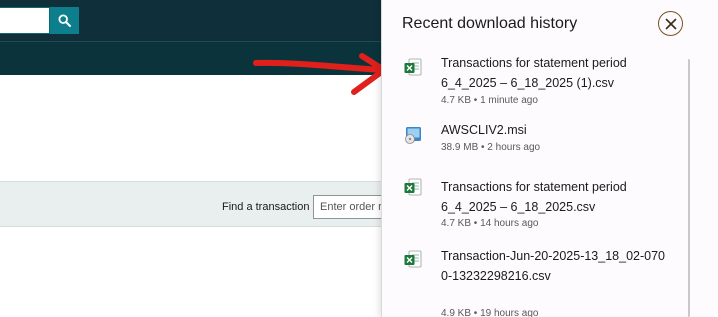  What do you see at coordinates (490, 312) in the screenshot?
I see `download-file-meta: 4.9 KB • 19 hours ago` at bounding box center [490, 312].